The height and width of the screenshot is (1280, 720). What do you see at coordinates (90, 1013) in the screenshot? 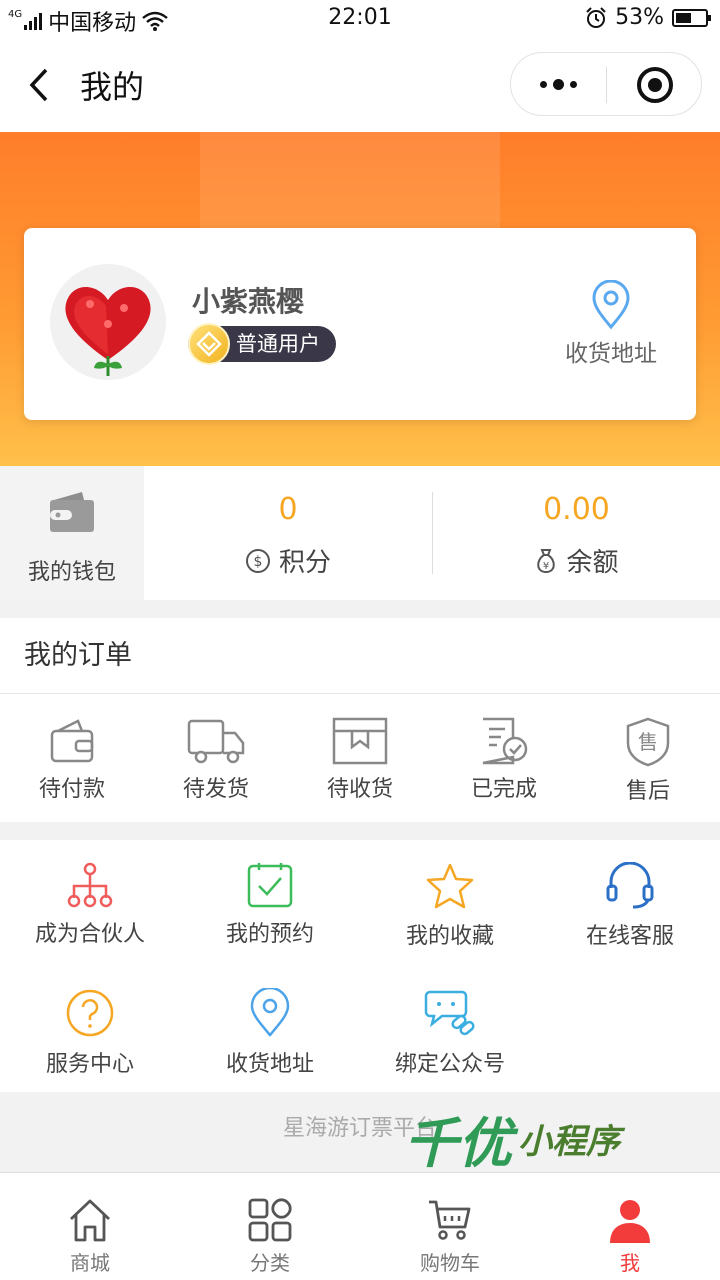
I see `question-icon` at bounding box center [90, 1013].